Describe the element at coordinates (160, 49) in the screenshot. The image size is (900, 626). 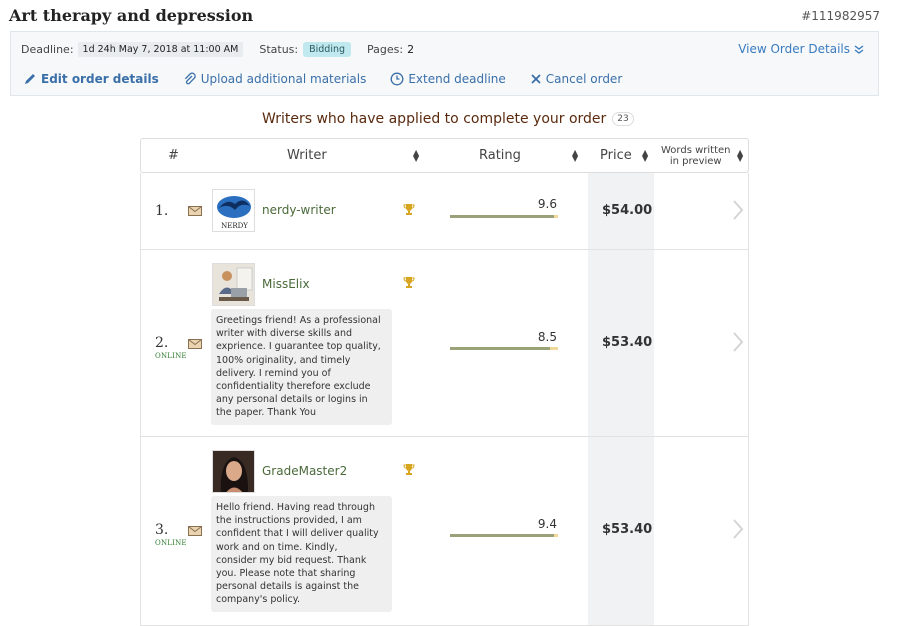
I see `deadline-value: 1d 24h May 7, 2018 at 11:00 AM` at that location.